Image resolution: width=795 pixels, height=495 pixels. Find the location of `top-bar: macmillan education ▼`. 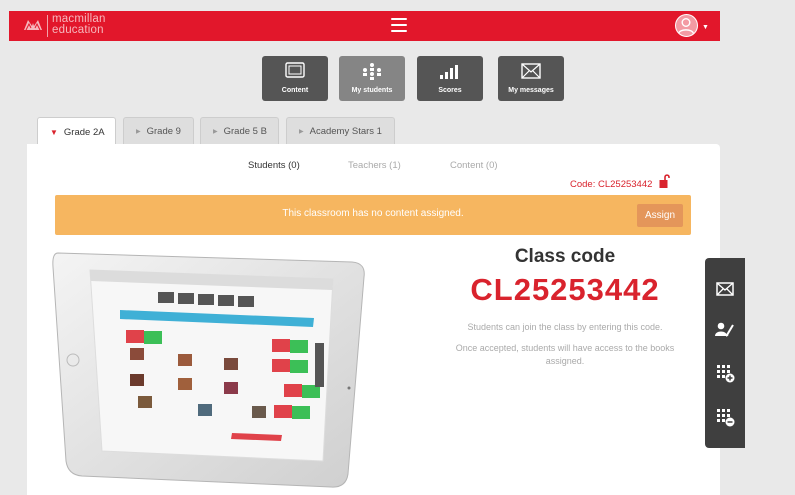

top-bar: macmillan education ▼ is located at coordinates (364, 26).